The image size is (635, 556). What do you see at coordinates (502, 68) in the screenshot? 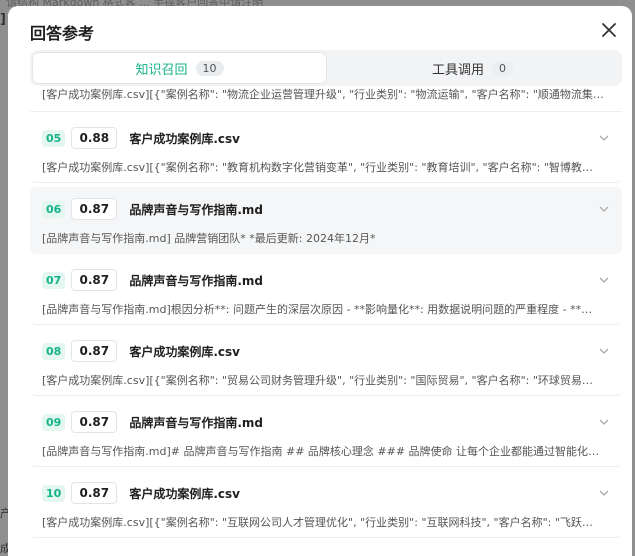
I see `tab-count-badge: 0` at bounding box center [502, 68].